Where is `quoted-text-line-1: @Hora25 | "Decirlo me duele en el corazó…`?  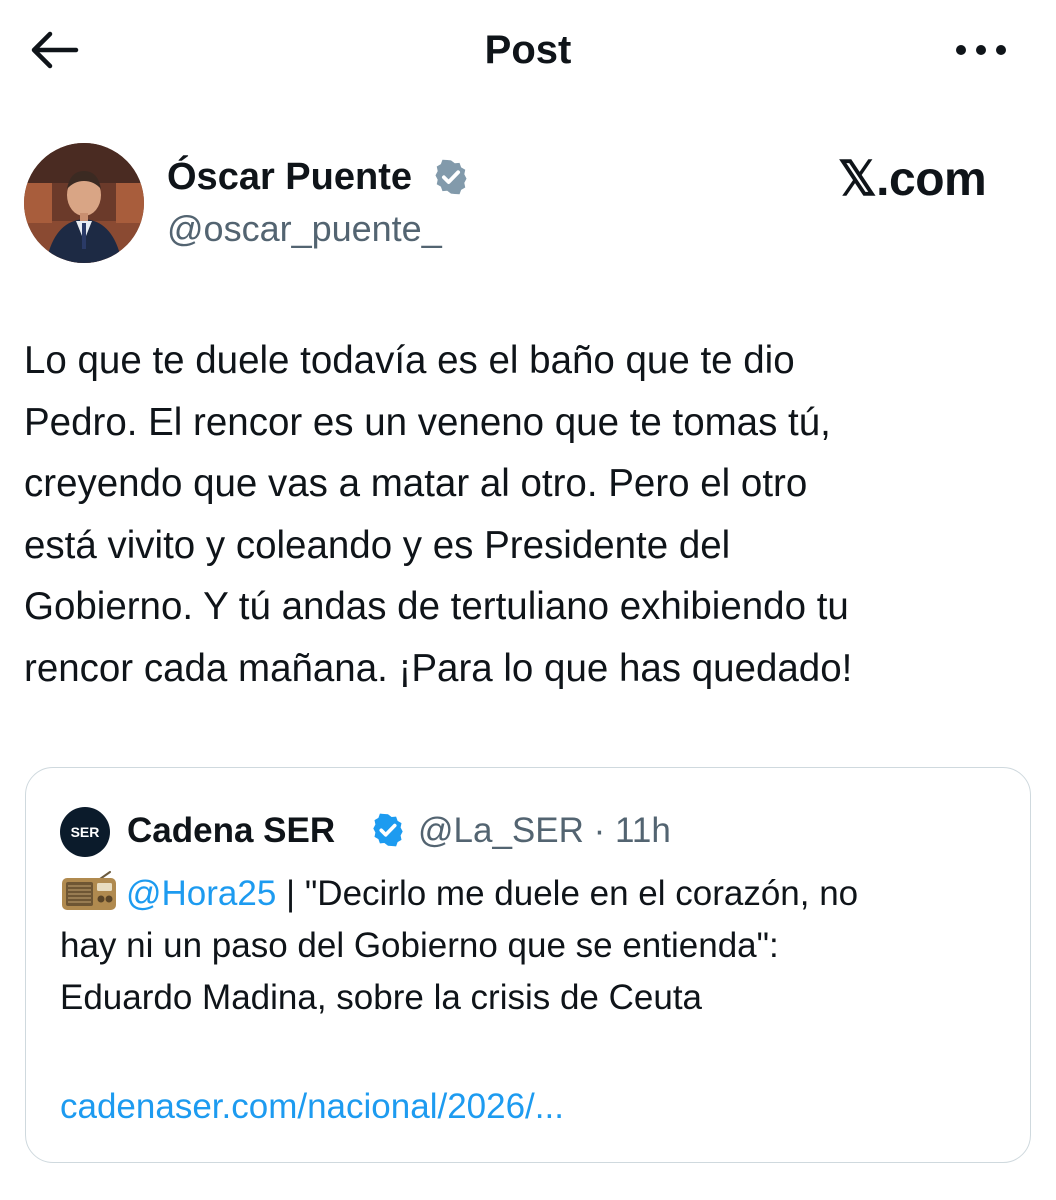
quoted-text-line-1: @Hora25 | "Decirlo me duele en el corazó… is located at coordinates (530, 894).